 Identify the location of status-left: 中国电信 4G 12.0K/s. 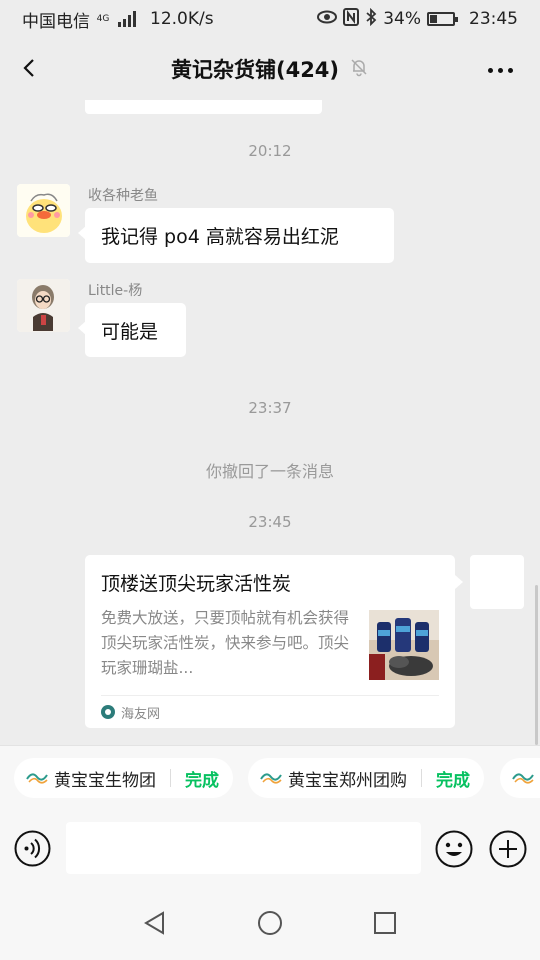
(118, 19).